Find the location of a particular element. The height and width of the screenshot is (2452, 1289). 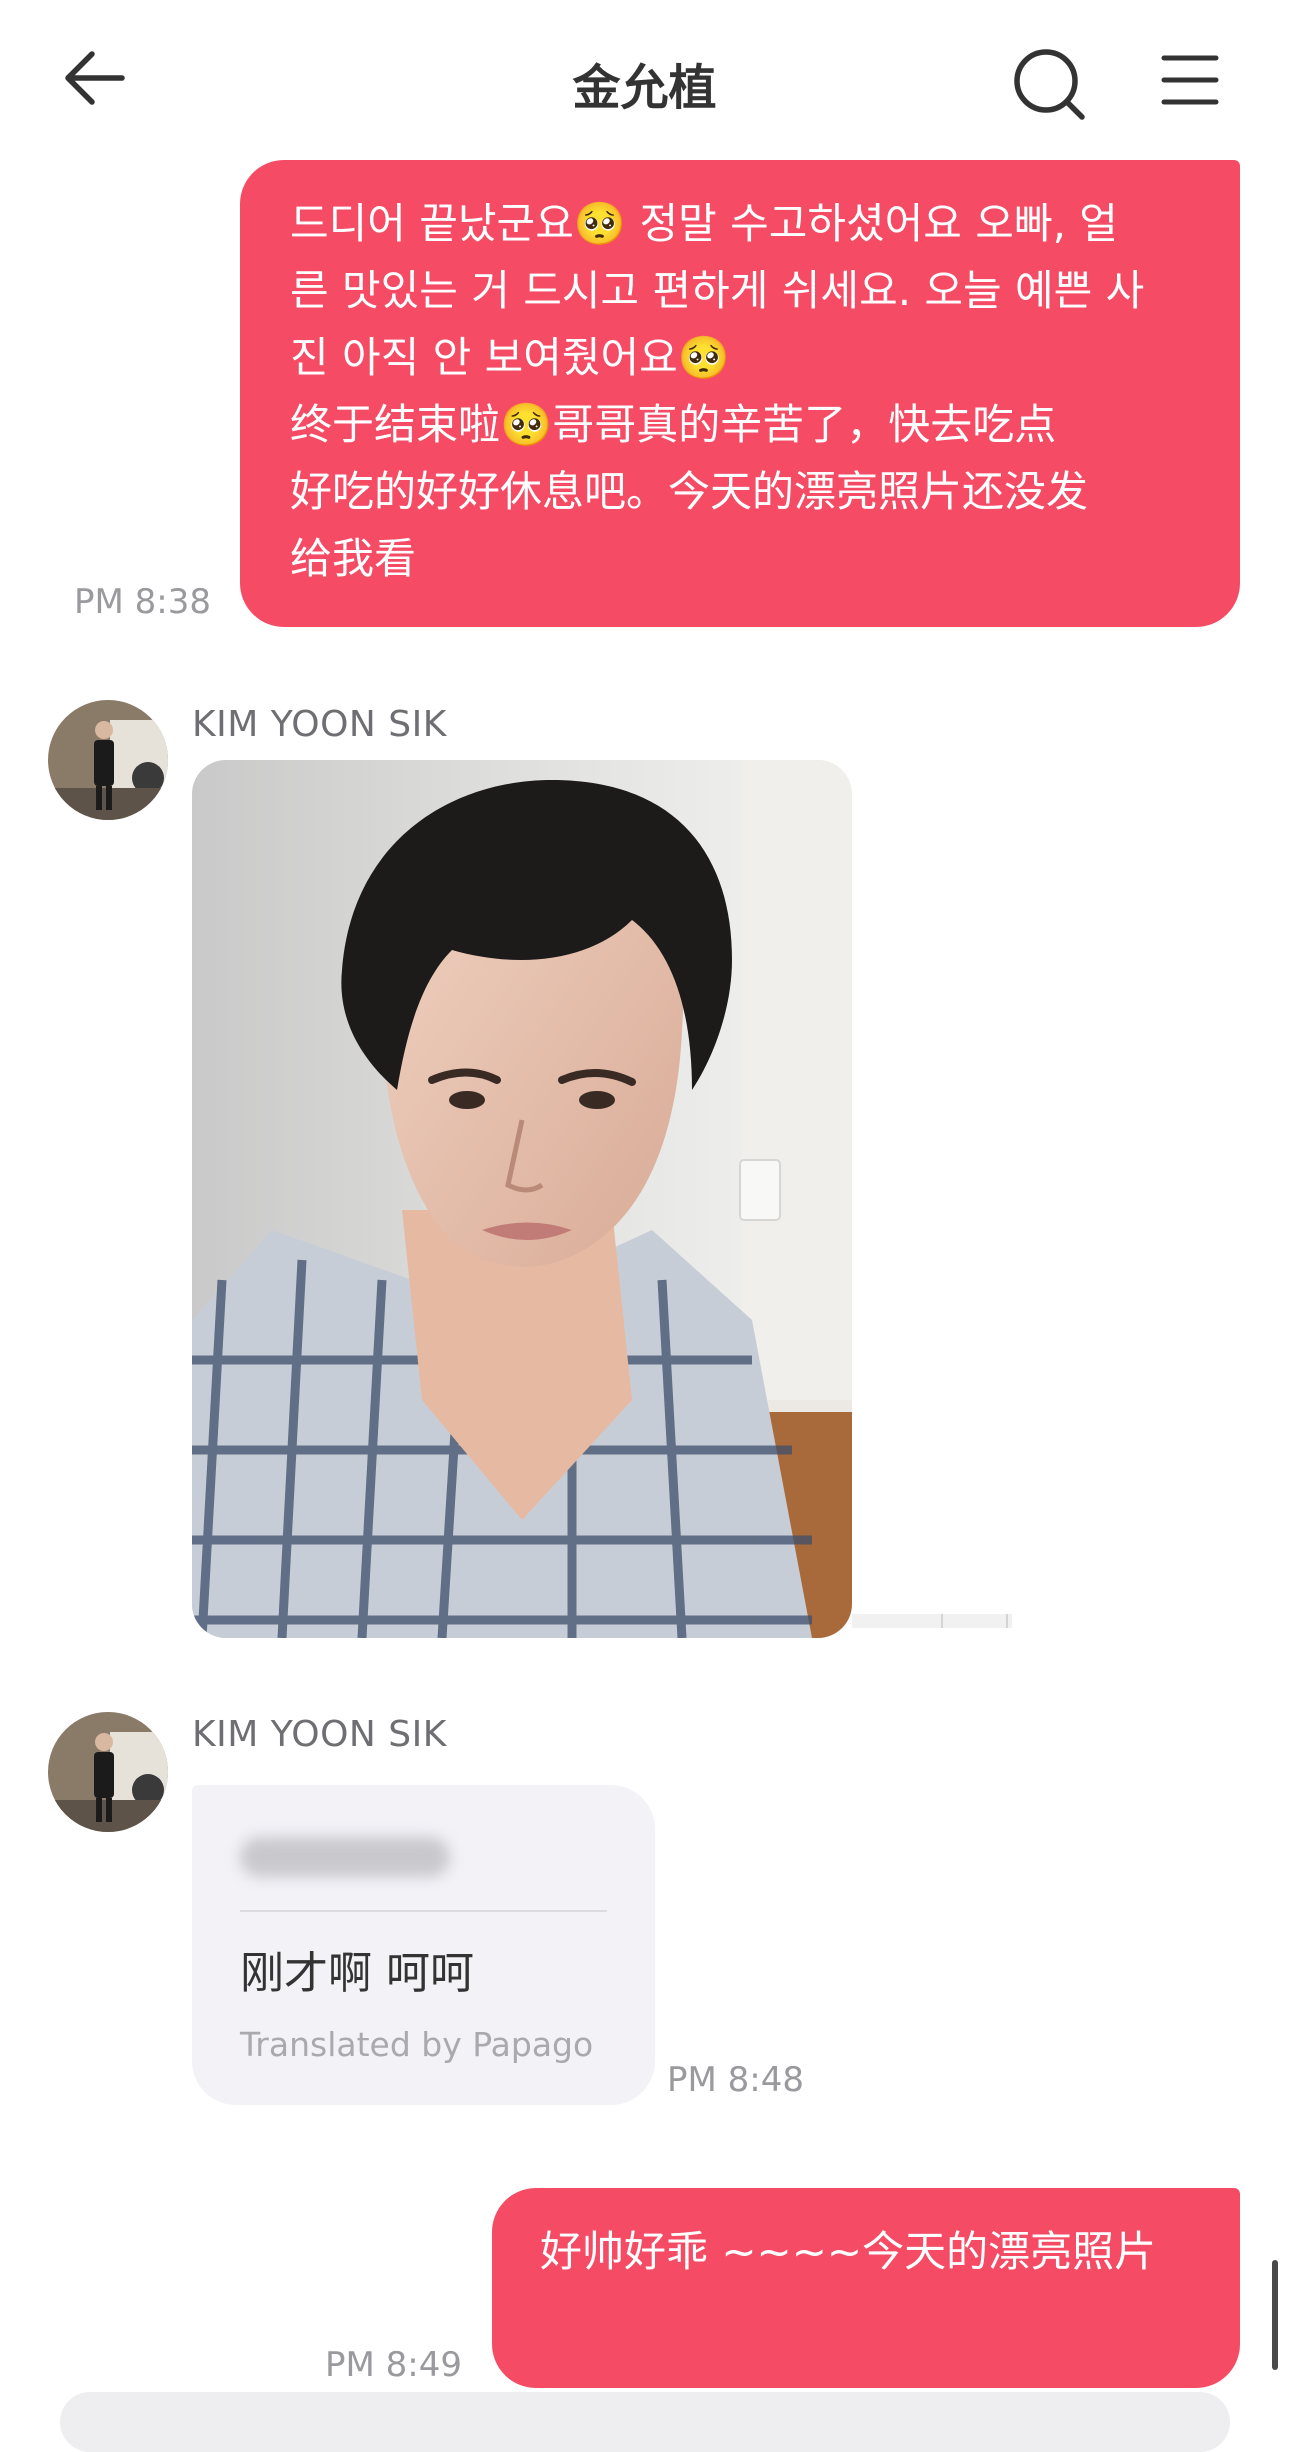

incoming-message-bubble: 刚才啊 呵呵 Translated by Papago is located at coordinates (423, 1945).